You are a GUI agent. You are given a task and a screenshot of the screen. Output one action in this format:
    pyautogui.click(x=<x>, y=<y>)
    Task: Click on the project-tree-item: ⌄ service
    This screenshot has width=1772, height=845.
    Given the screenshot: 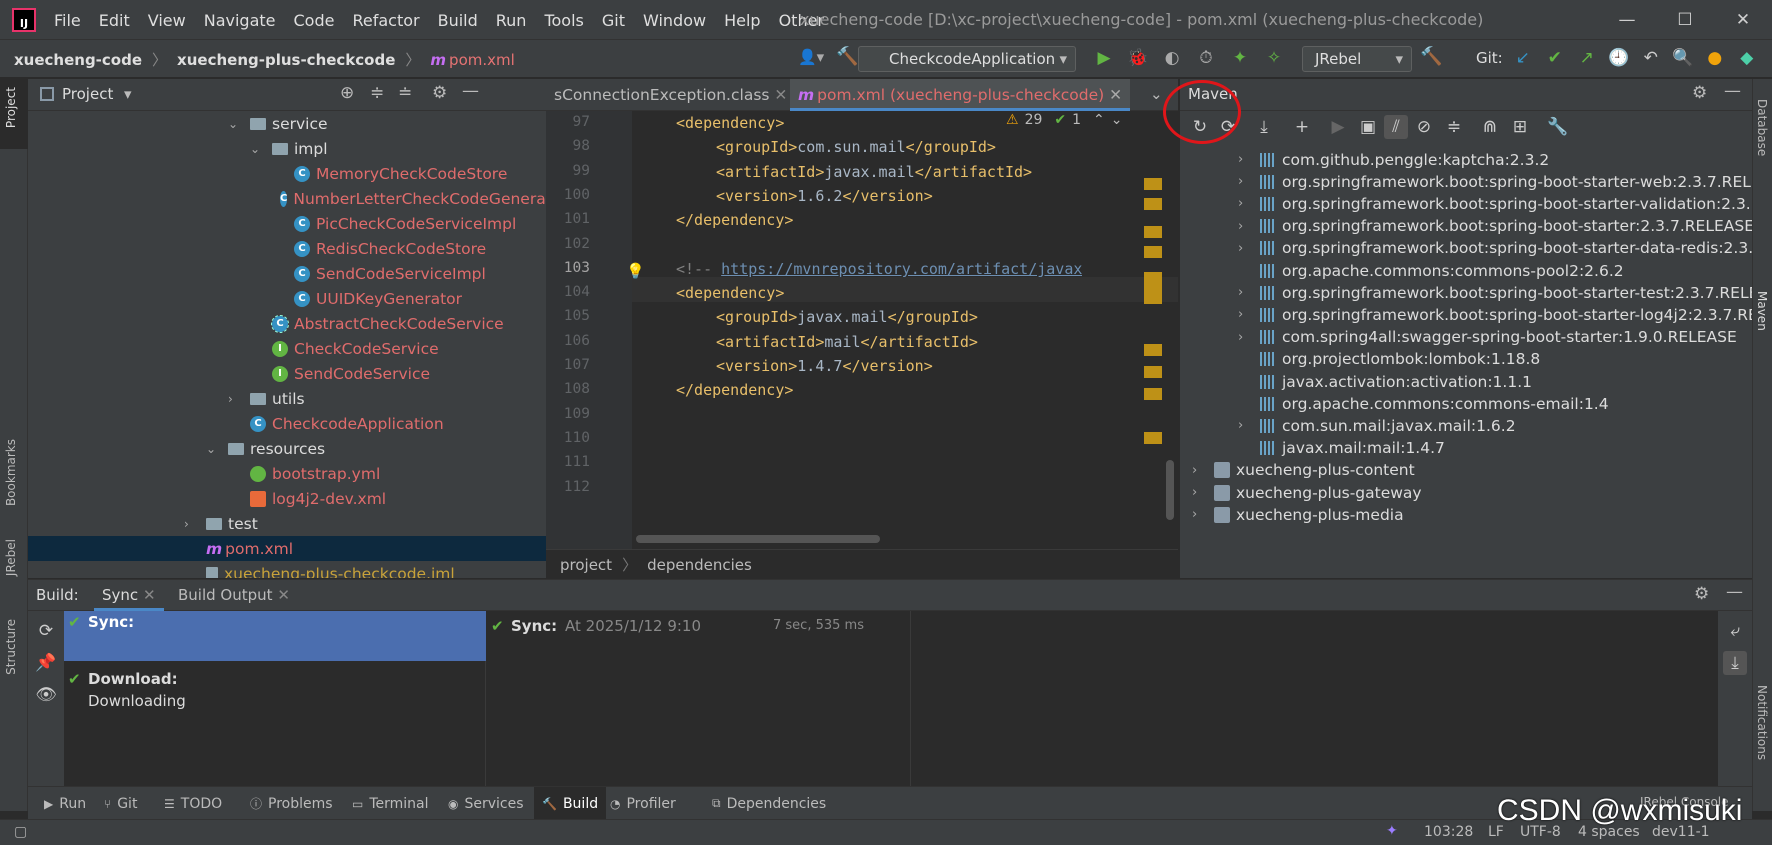 What is the action you would take?
    pyautogui.click(x=287, y=123)
    